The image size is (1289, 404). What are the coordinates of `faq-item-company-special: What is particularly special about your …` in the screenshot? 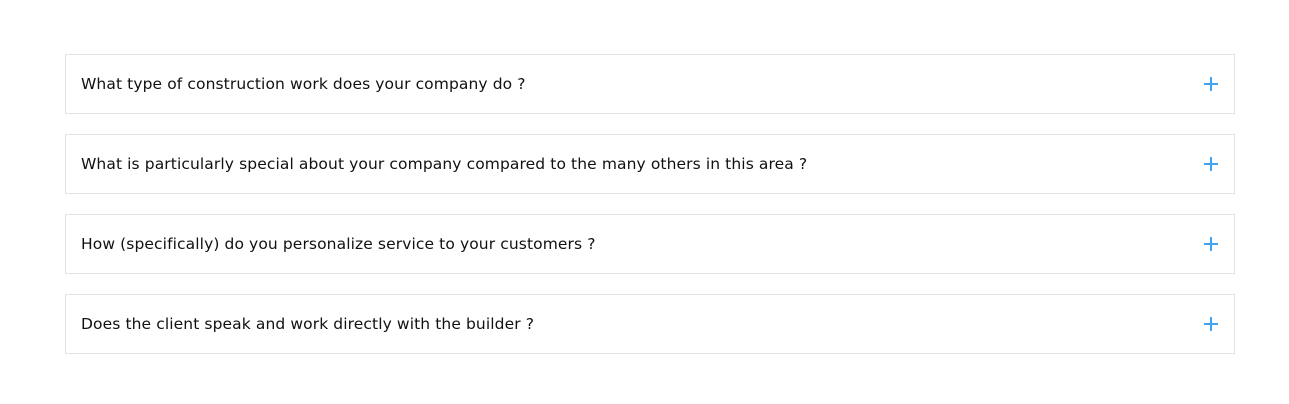 It's located at (650, 164).